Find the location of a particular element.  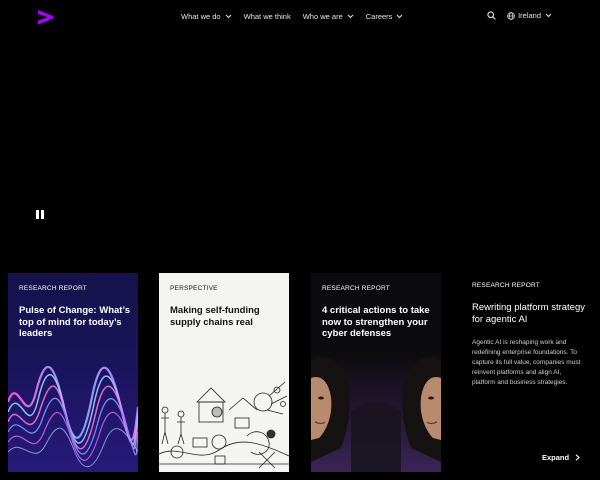

menu-item-who-we-are: Who we are is located at coordinates (328, 16).